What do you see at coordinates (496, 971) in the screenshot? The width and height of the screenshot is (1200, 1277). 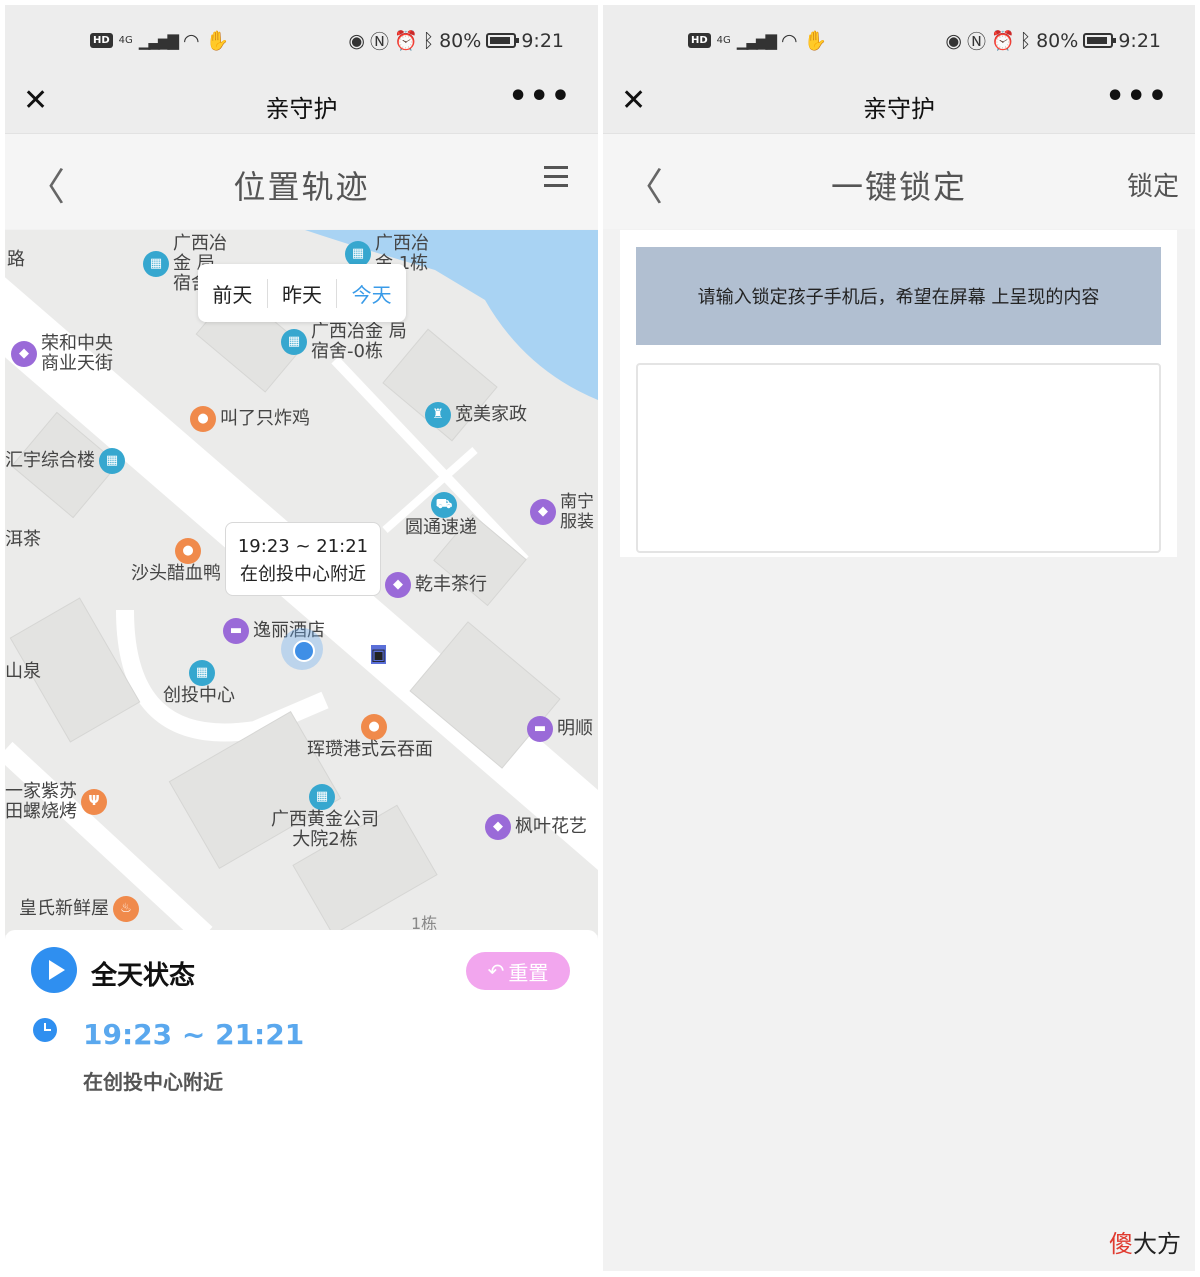 I see `undo-icon: ↶` at bounding box center [496, 971].